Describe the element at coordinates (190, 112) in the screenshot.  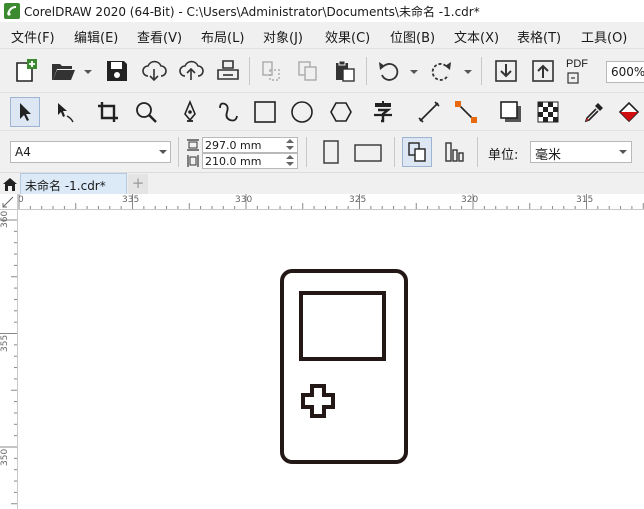
I see `pen-tool-button` at that location.